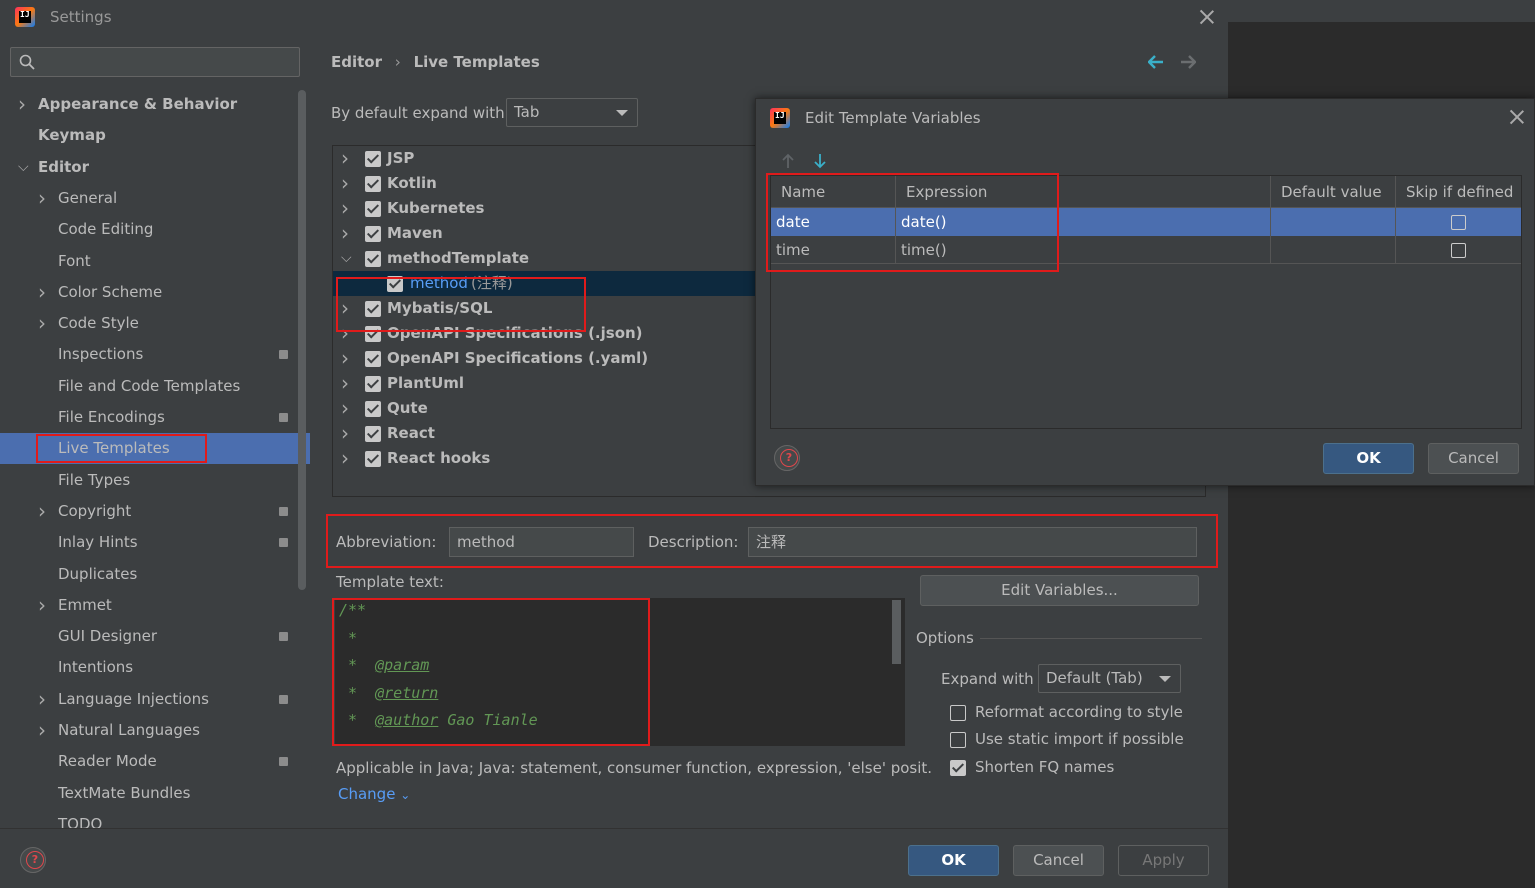  I want to click on sidebar-item-file-encodings: File Encodings, so click(155, 417).